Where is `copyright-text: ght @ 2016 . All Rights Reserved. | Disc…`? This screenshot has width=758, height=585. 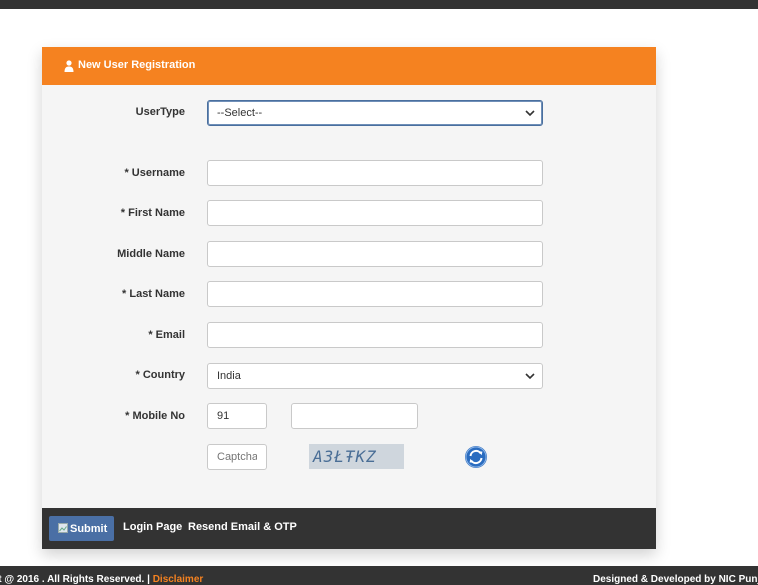 copyright-text: ght @ 2016 . All Rights Reserved. | Disc… is located at coordinates (101, 579).